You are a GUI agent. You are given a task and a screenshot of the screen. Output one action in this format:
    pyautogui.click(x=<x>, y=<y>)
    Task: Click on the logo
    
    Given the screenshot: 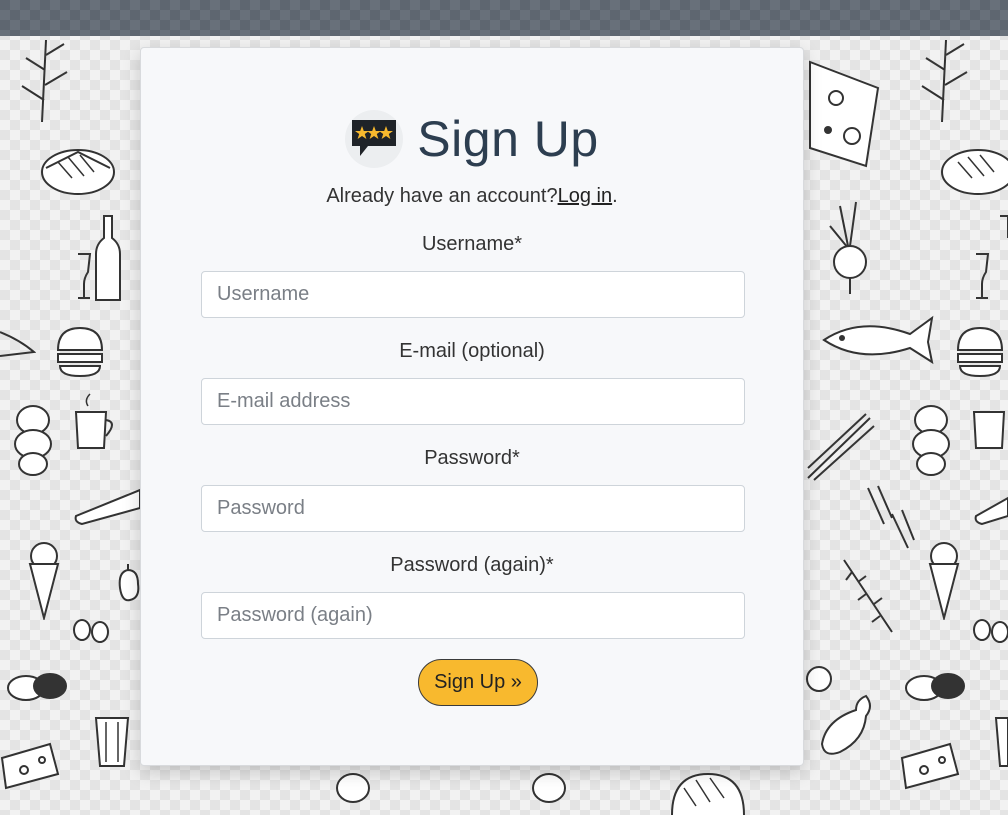 What is the action you would take?
    pyautogui.click(x=374, y=139)
    